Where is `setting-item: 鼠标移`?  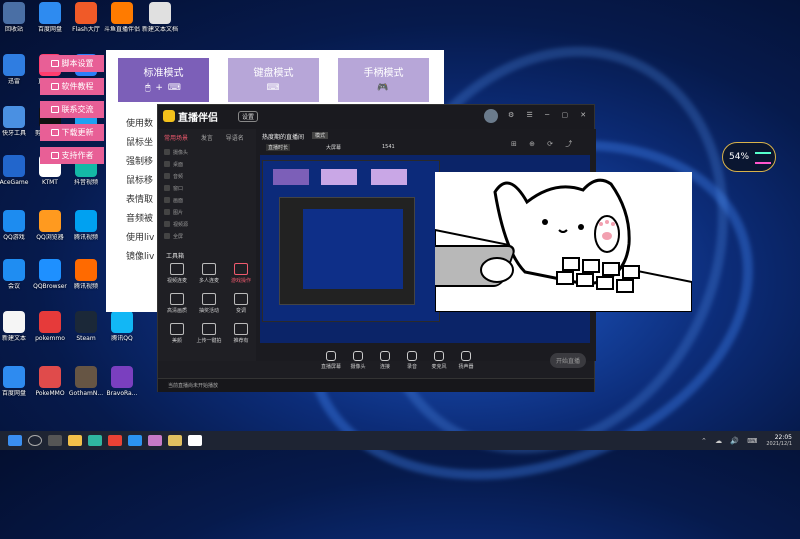
setting-item: 鼠标移 is located at coordinates (139, 179).